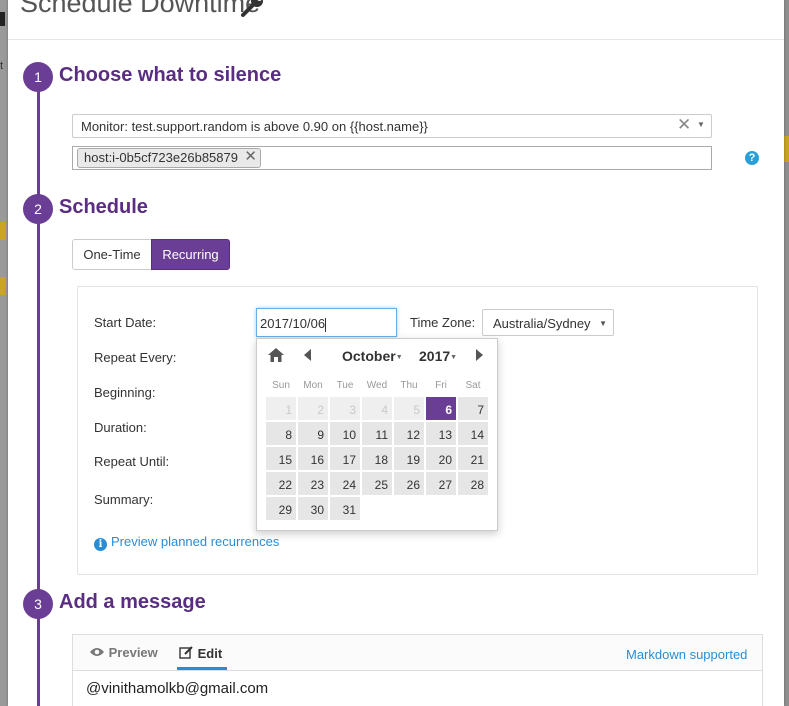 The width and height of the screenshot is (789, 706). Describe the element at coordinates (100, 544) in the screenshot. I see `info-icon: i` at that location.